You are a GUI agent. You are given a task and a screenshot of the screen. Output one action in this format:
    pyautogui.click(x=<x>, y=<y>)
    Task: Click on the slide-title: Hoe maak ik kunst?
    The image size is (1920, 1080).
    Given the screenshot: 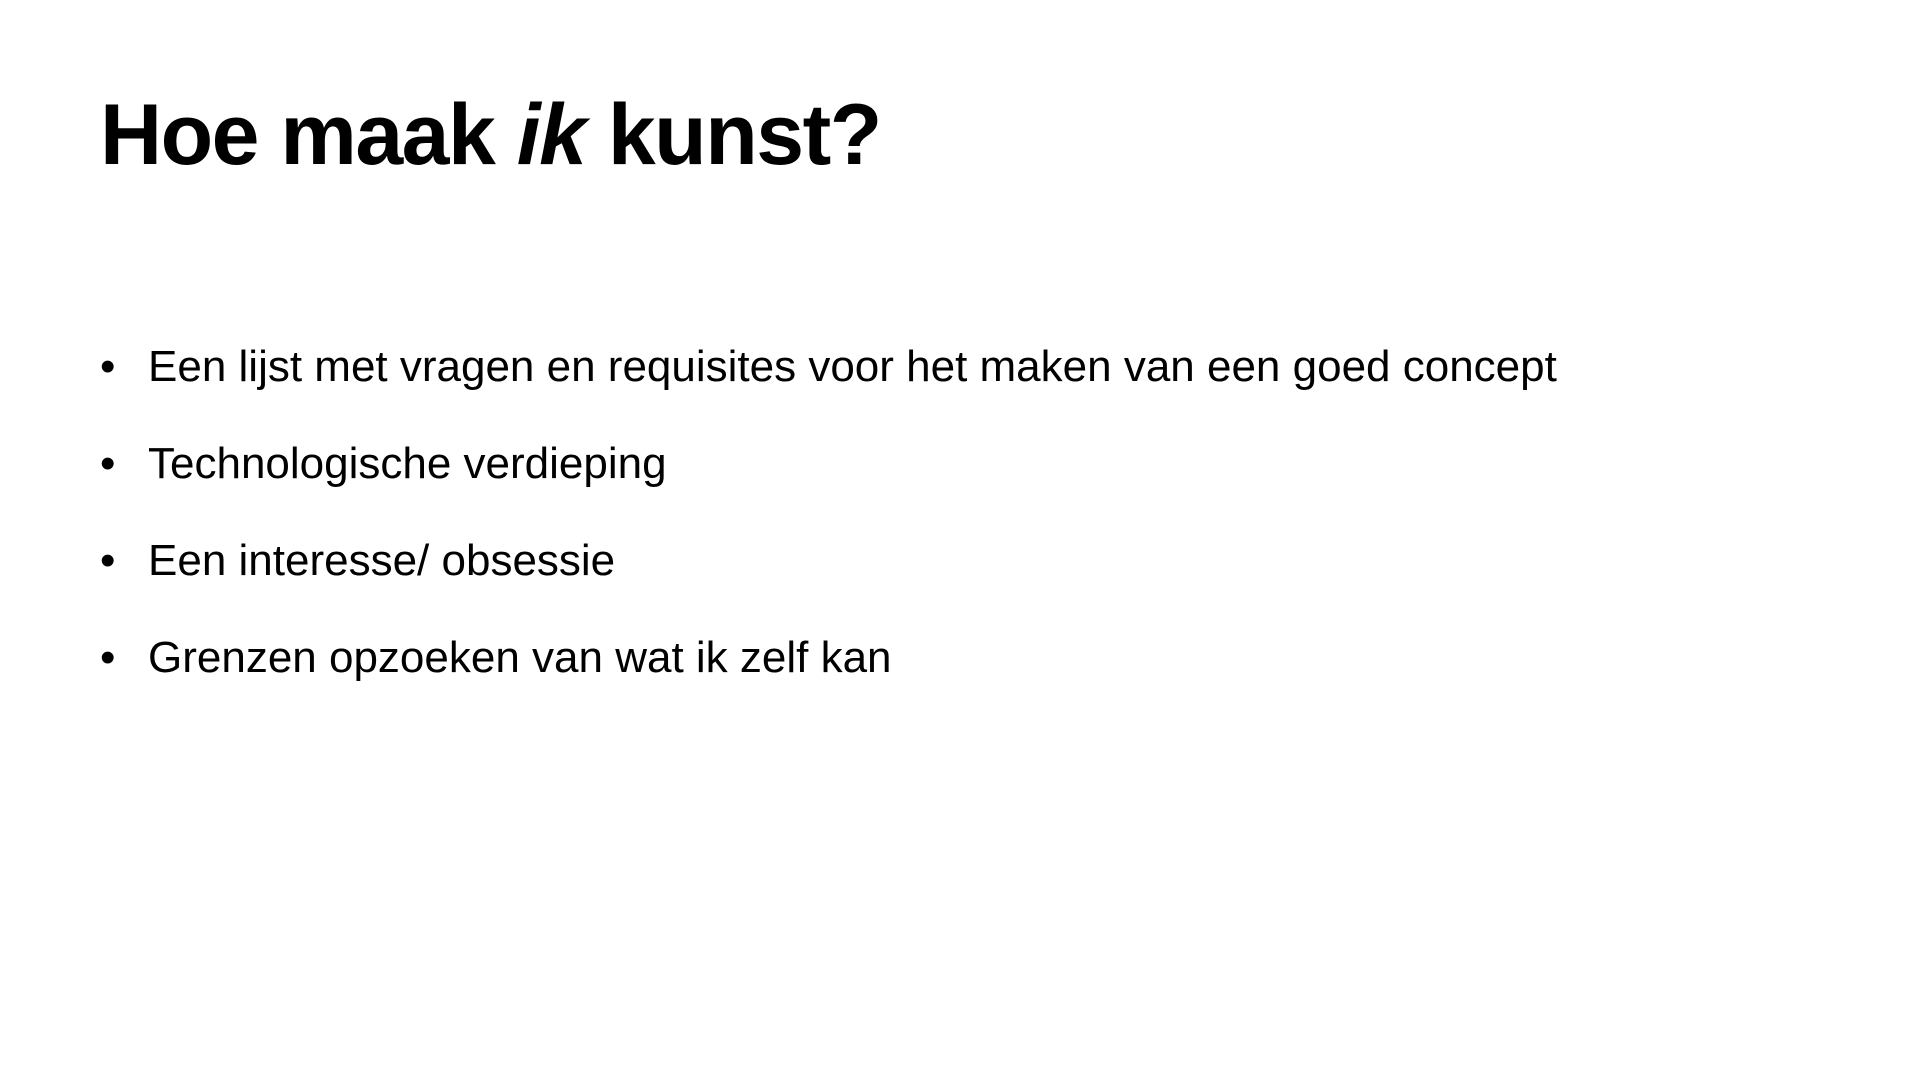 What is the action you would take?
    pyautogui.click(x=491, y=135)
    